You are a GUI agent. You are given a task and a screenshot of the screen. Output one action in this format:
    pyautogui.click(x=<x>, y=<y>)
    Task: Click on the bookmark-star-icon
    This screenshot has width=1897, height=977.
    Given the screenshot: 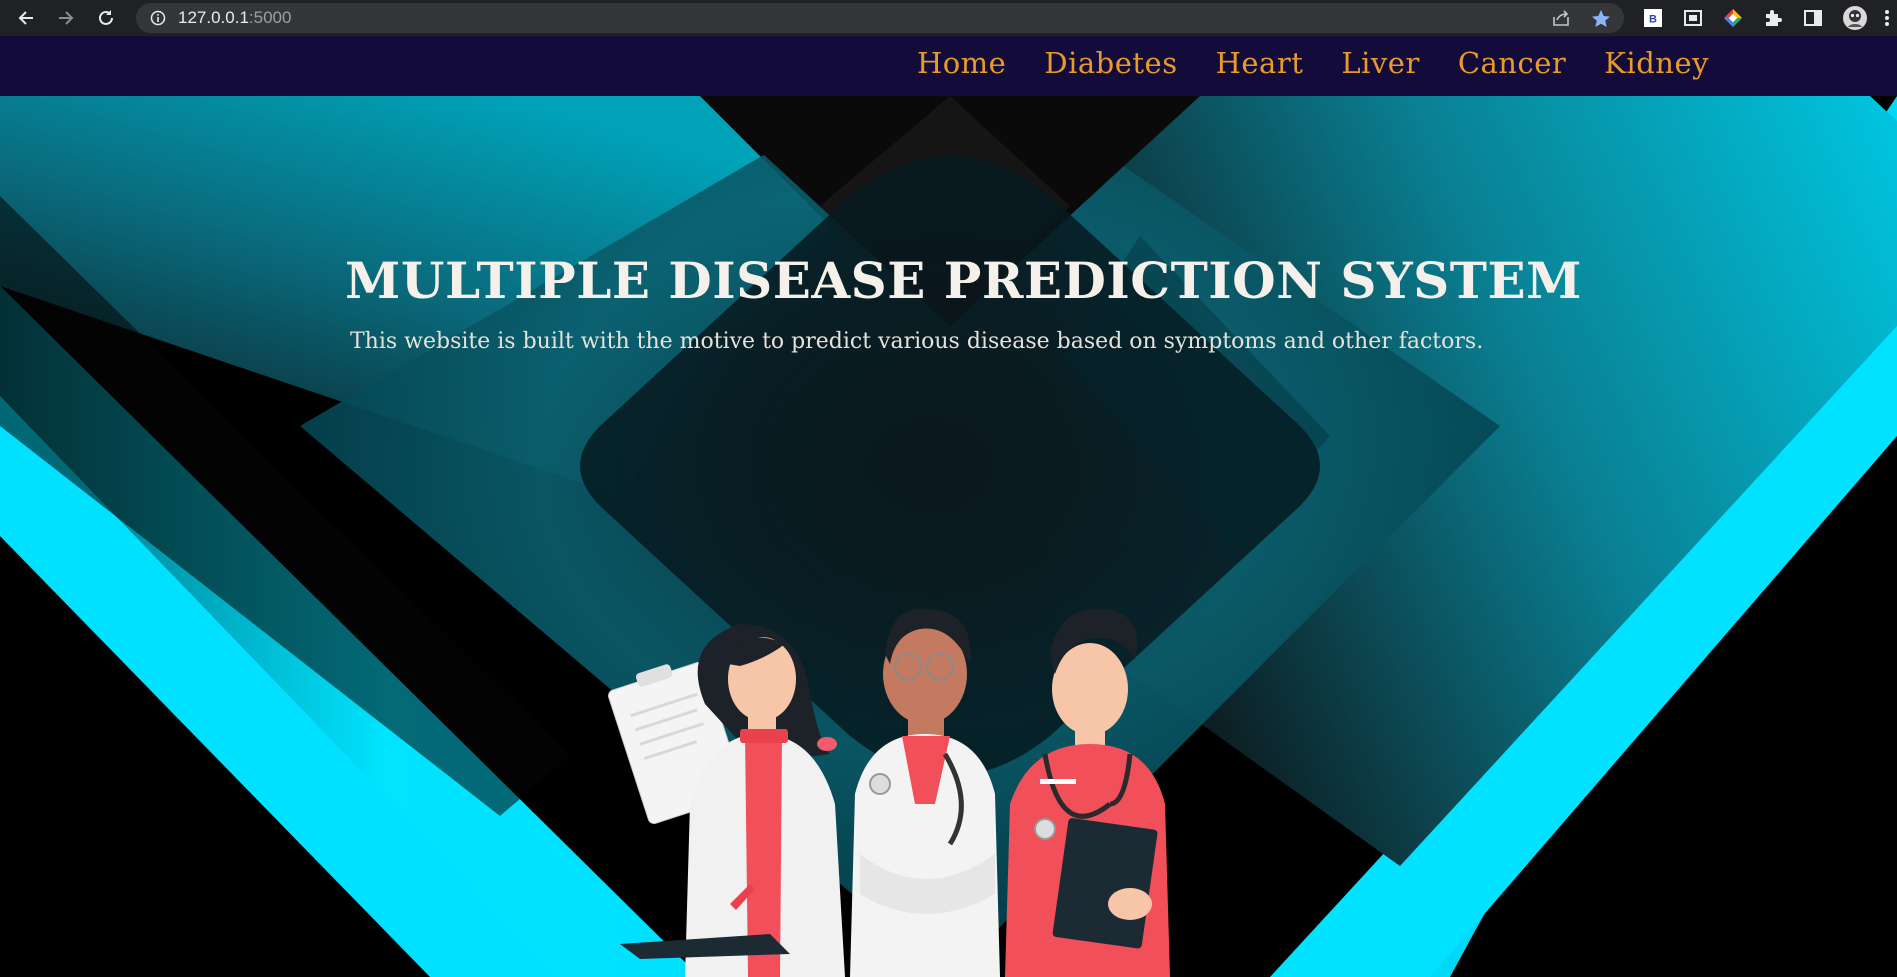 What is the action you would take?
    pyautogui.click(x=1601, y=21)
    